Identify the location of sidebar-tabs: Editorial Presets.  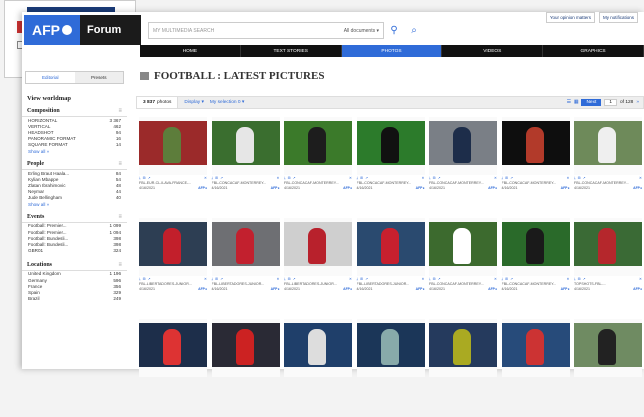
(74, 77).